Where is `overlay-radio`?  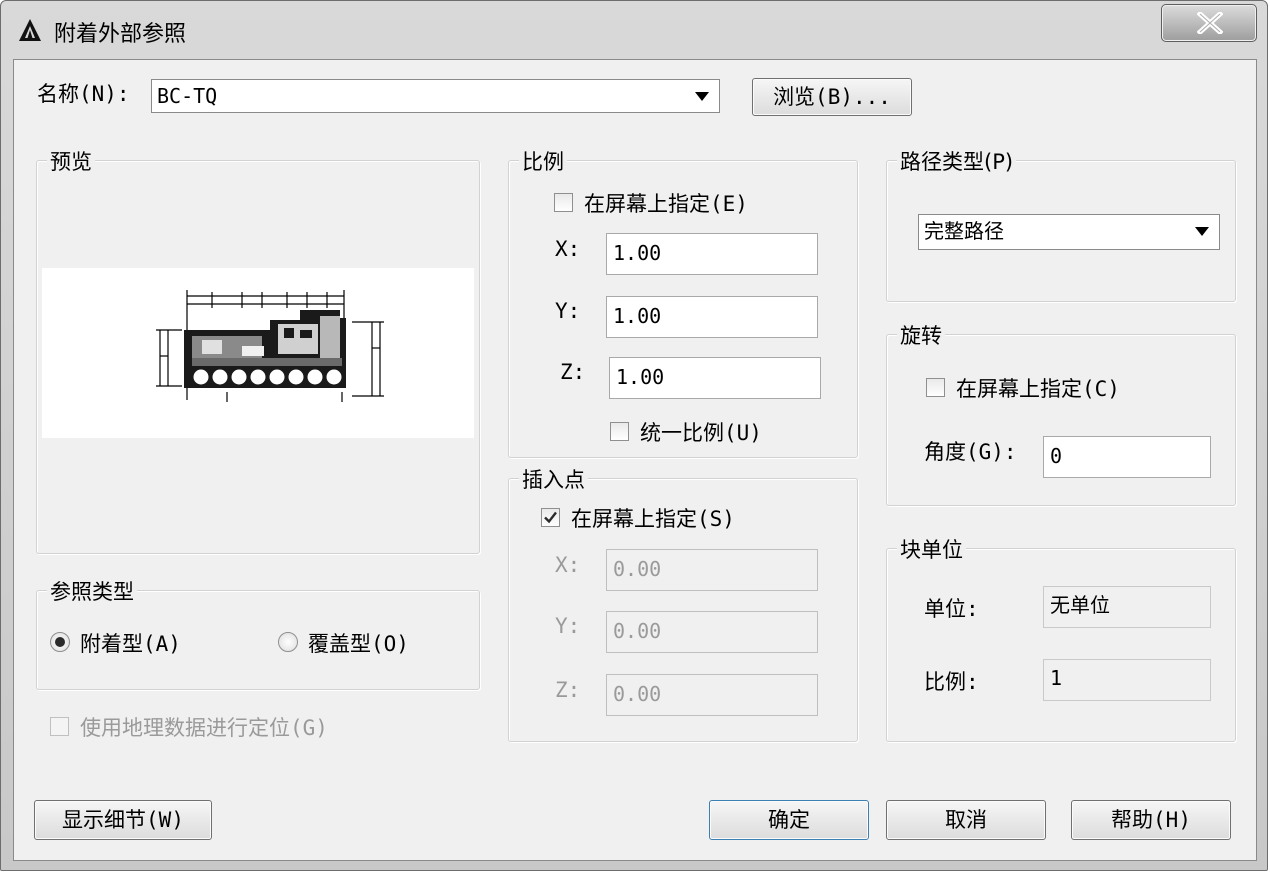
overlay-radio is located at coordinates (288, 642).